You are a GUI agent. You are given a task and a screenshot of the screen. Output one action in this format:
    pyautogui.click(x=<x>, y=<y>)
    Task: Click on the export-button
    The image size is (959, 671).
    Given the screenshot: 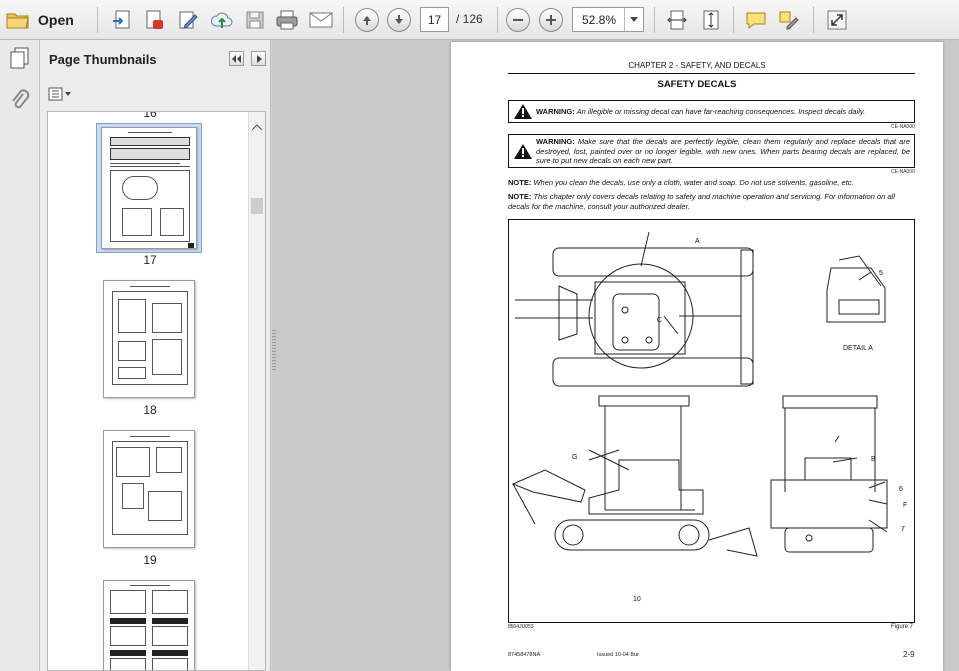 What is the action you would take?
    pyautogui.click(x=122, y=20)
    